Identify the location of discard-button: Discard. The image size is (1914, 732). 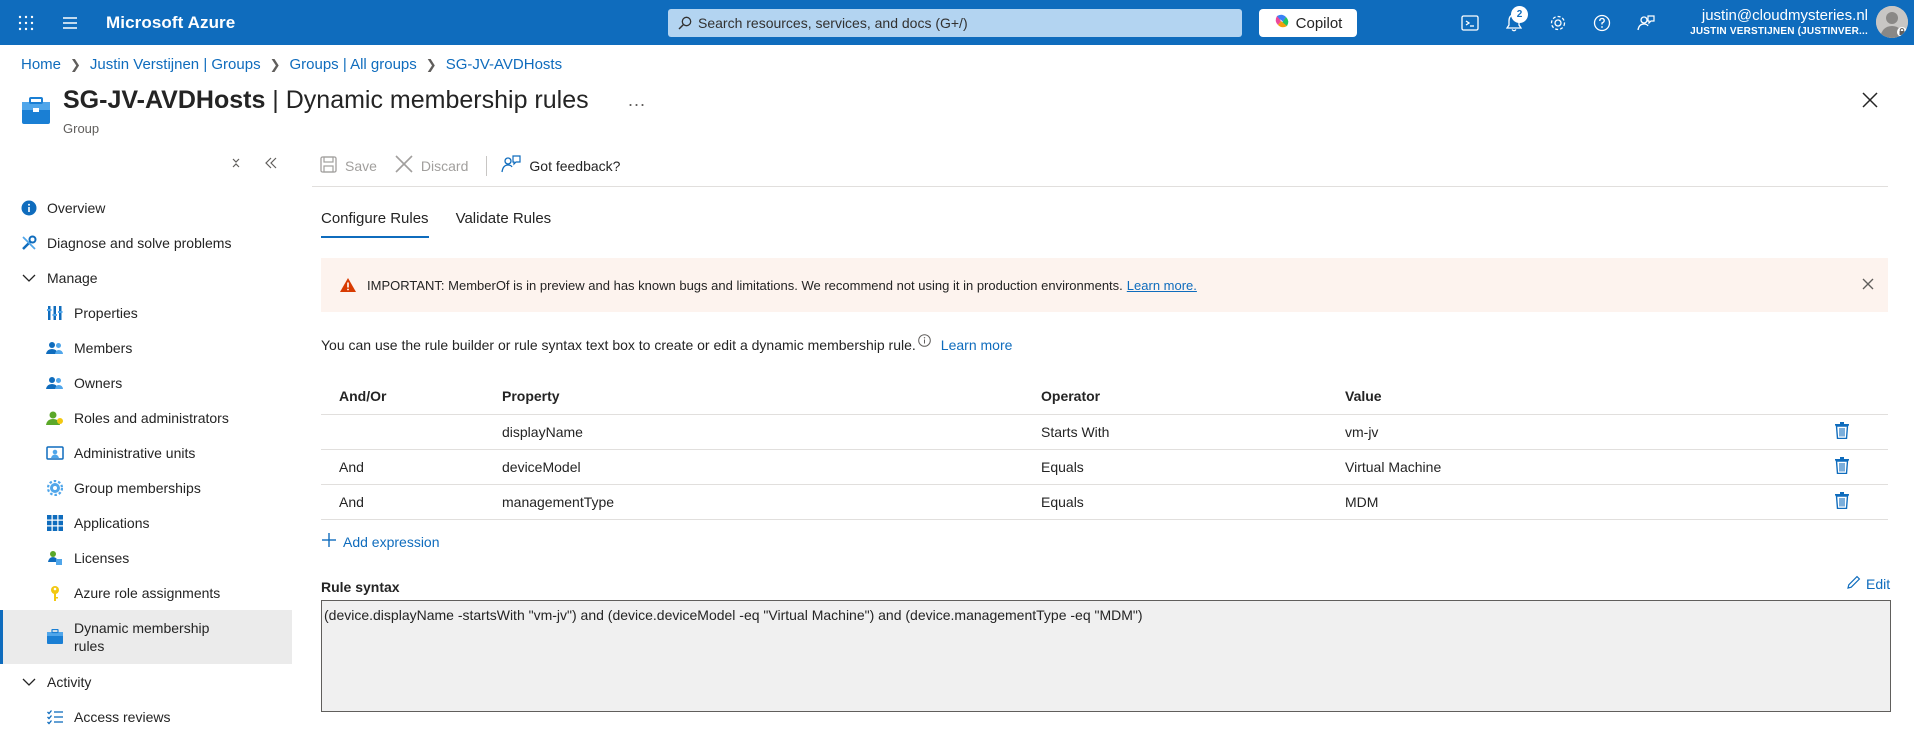
(431, 165).